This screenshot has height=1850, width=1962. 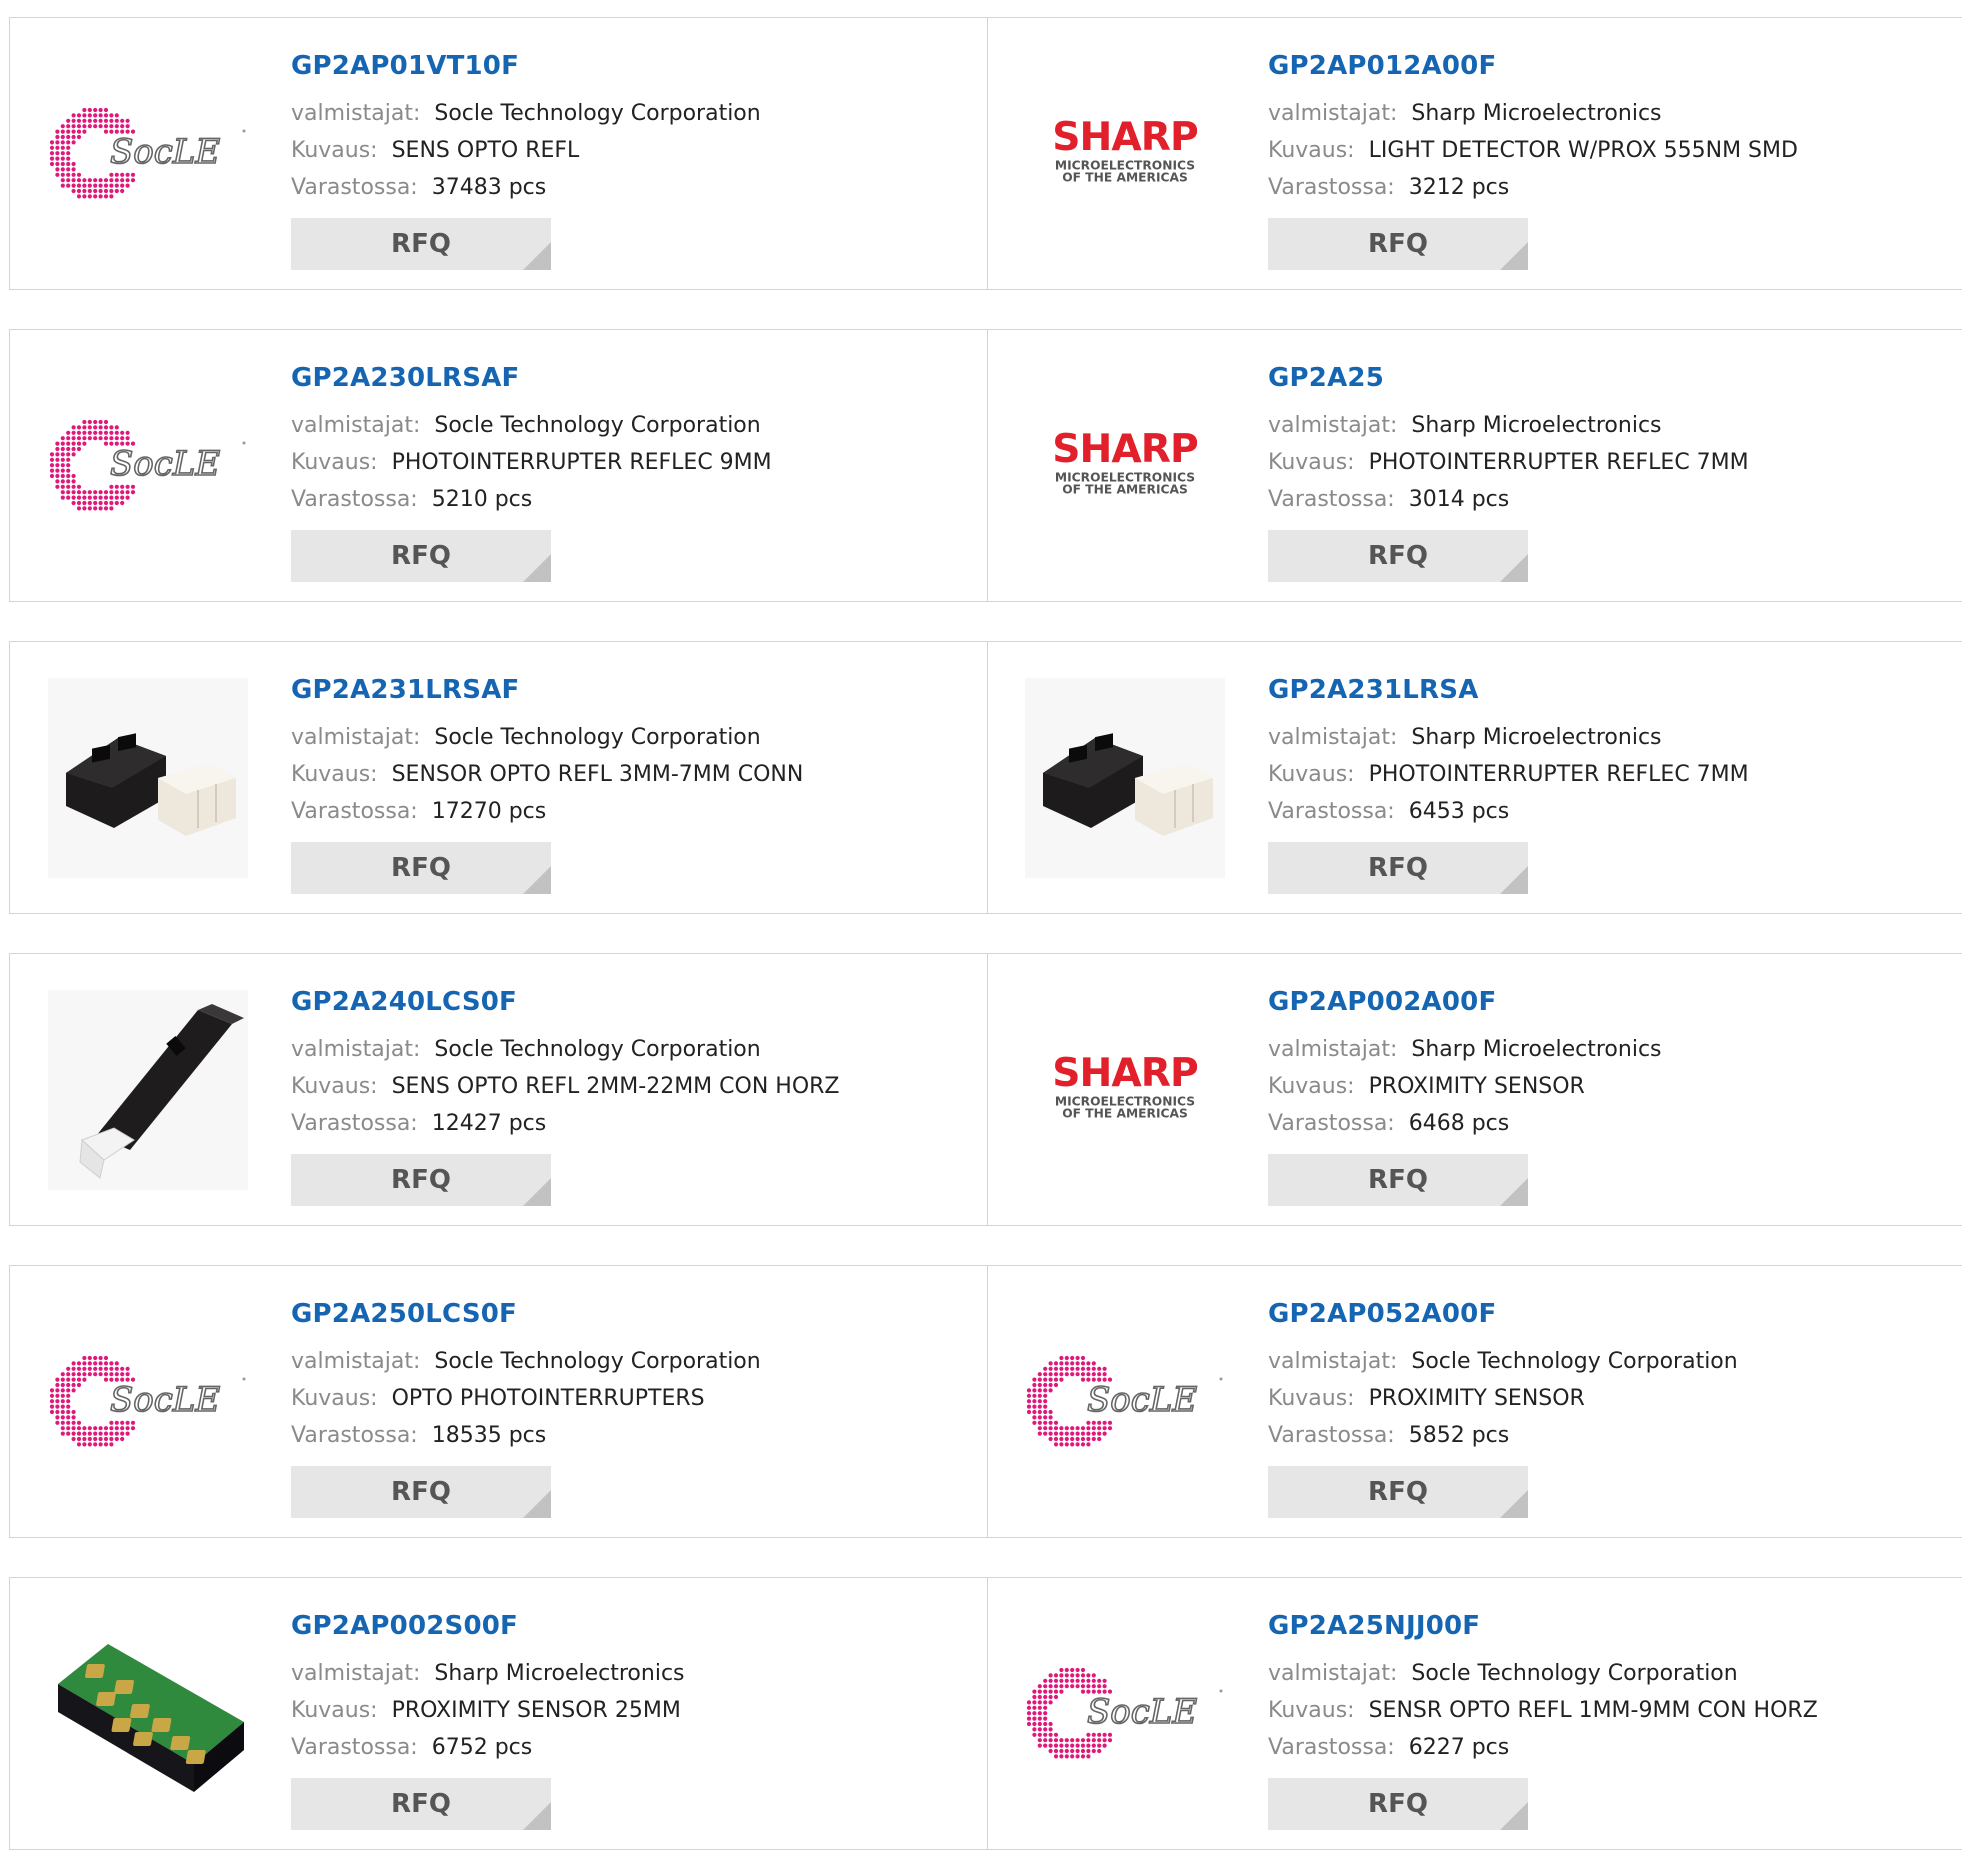 I want to click on long-sensor-photo, so click(x=148, y=1090).